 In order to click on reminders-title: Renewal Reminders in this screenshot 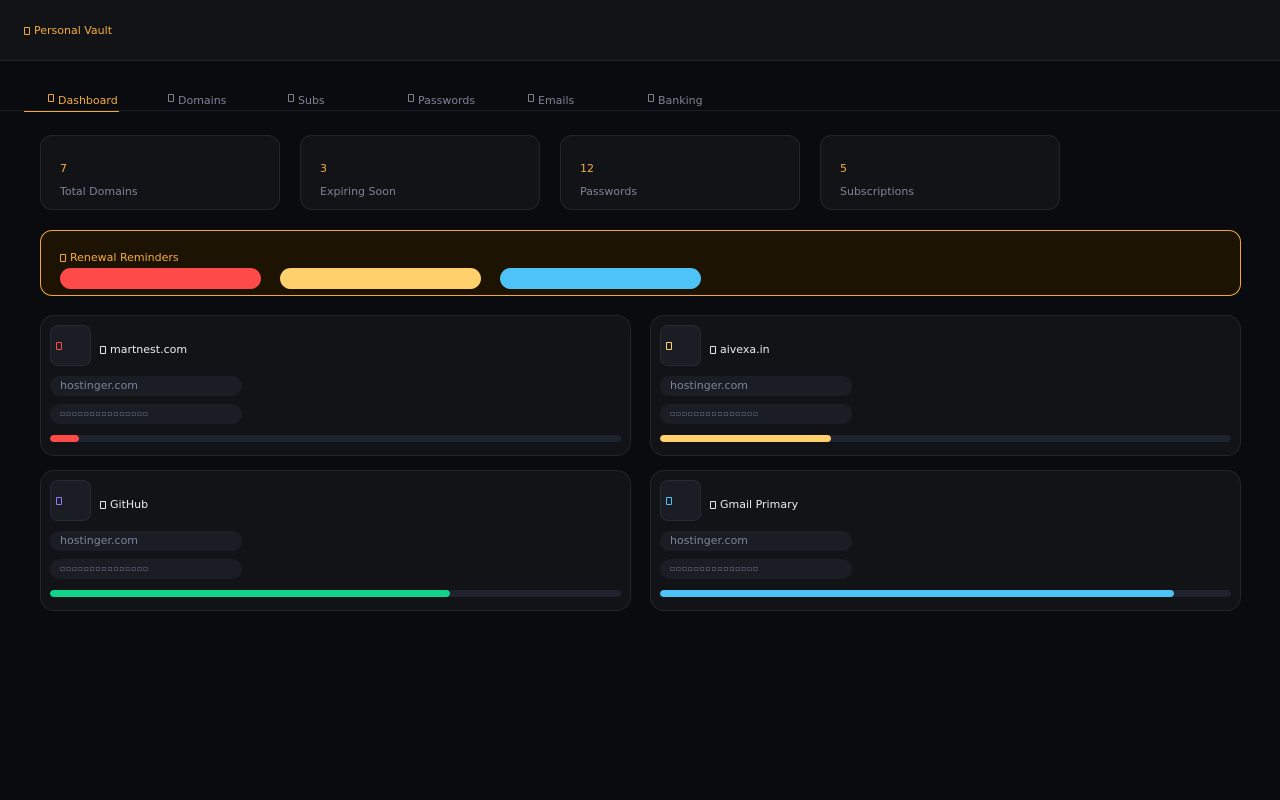, I will do `click(119, 257)`.